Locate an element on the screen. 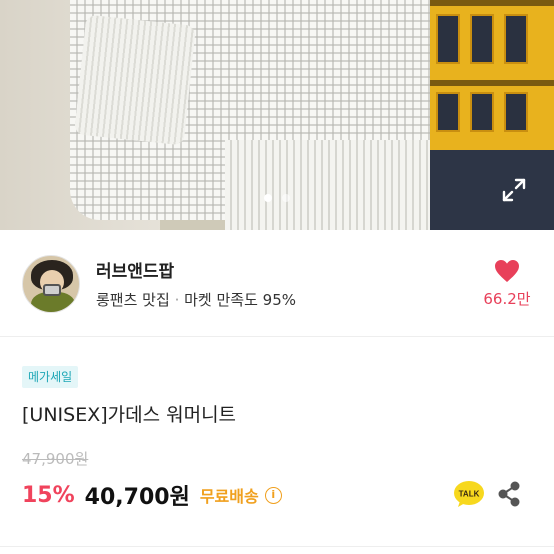  image-sleeve is located at coordinates (135, 80).